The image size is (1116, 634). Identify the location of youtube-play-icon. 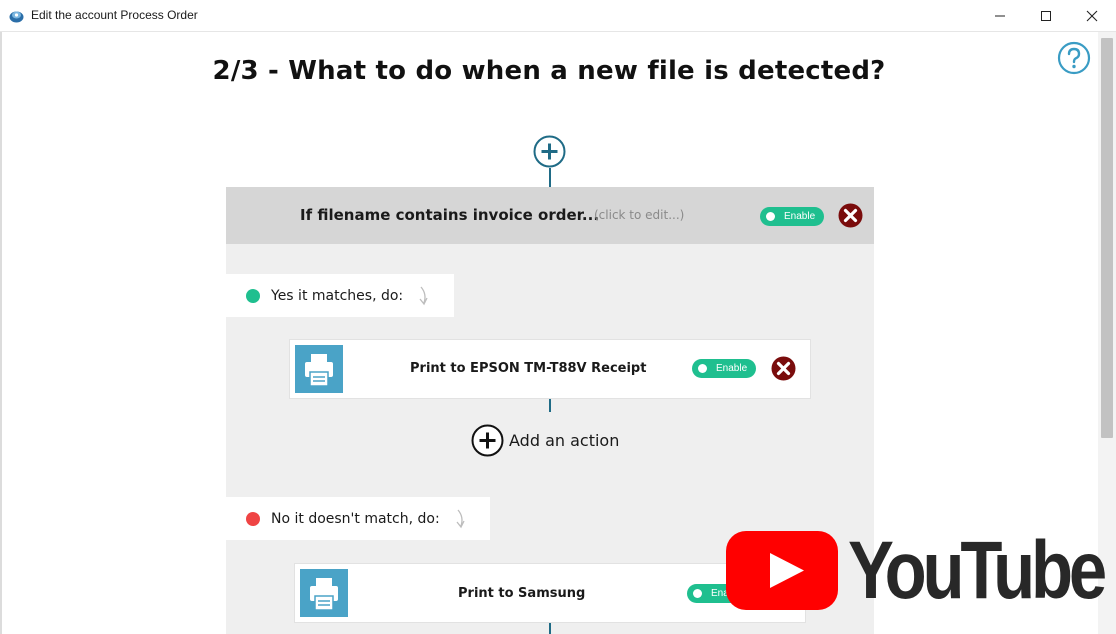
(782, 570).